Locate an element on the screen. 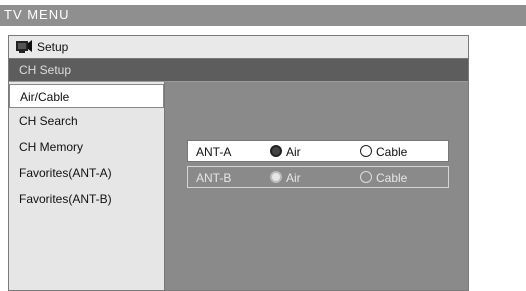  ant-b-air-radio is located at coordinates (276, 177).